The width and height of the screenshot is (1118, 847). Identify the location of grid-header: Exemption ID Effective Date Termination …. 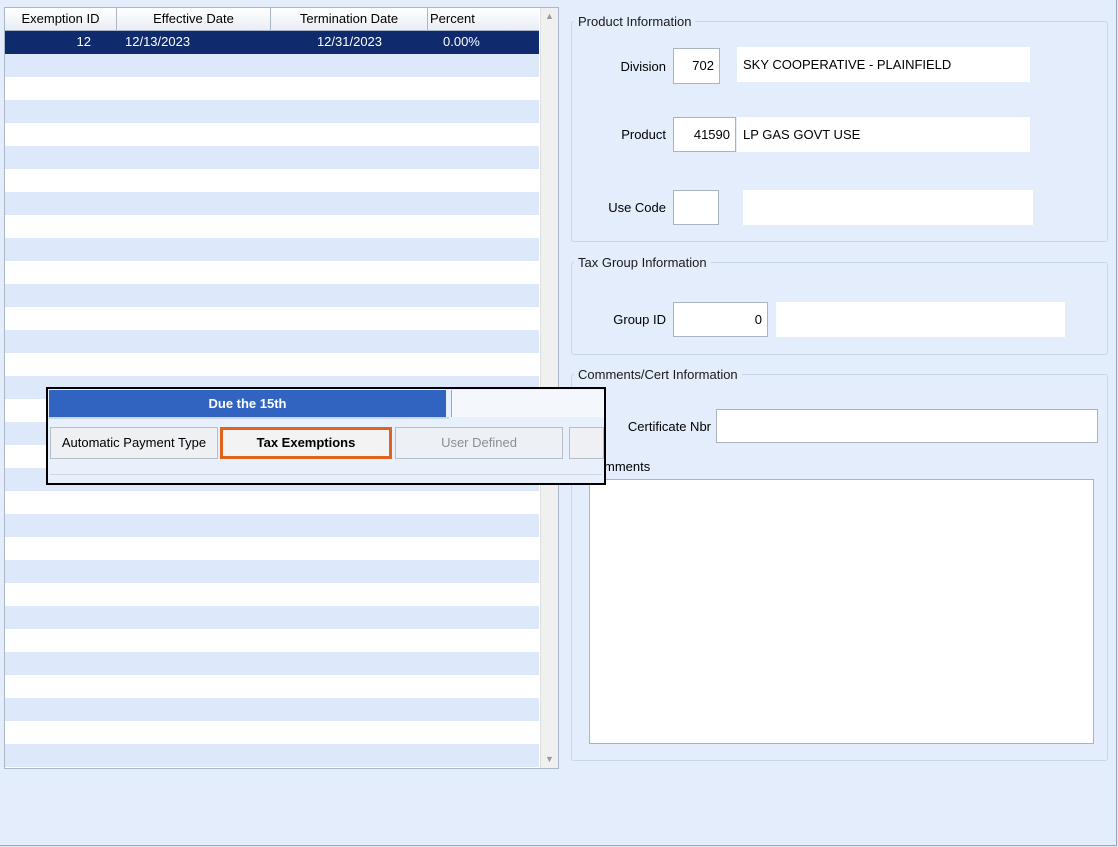
(272, 19).